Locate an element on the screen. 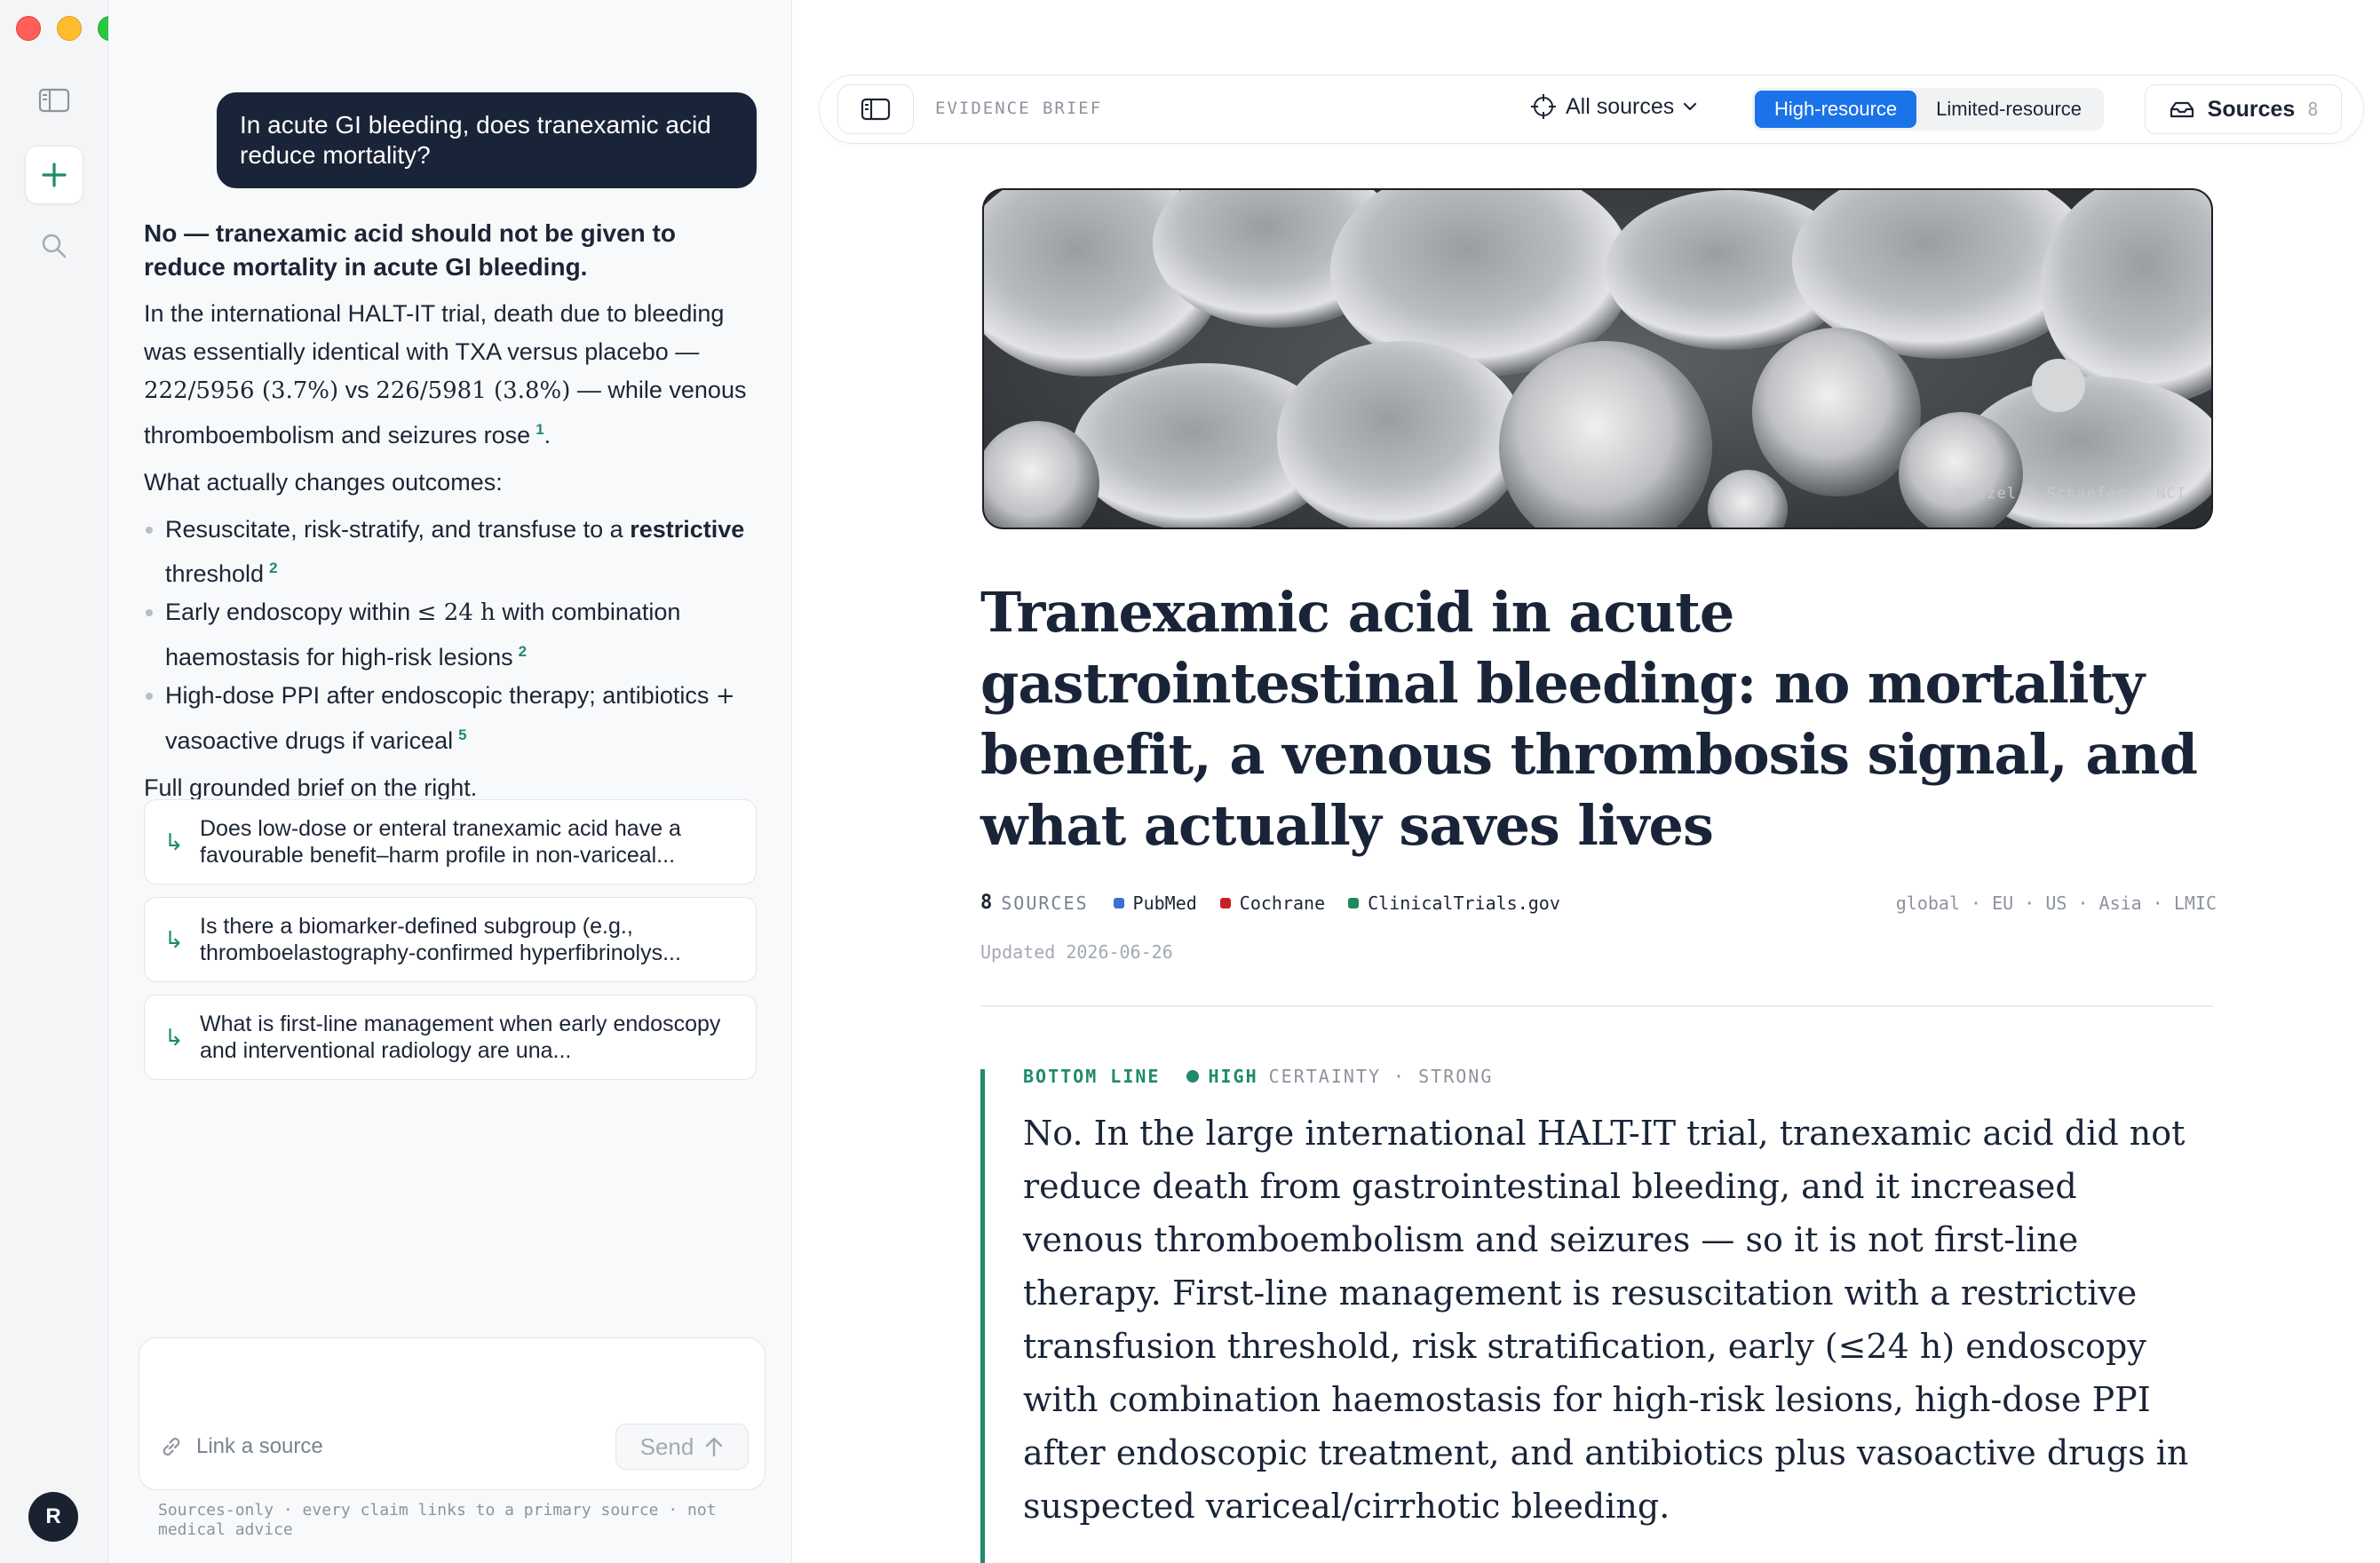 The image size is (2380, 1563). answer-text: . is located at coordinates (547, 435).